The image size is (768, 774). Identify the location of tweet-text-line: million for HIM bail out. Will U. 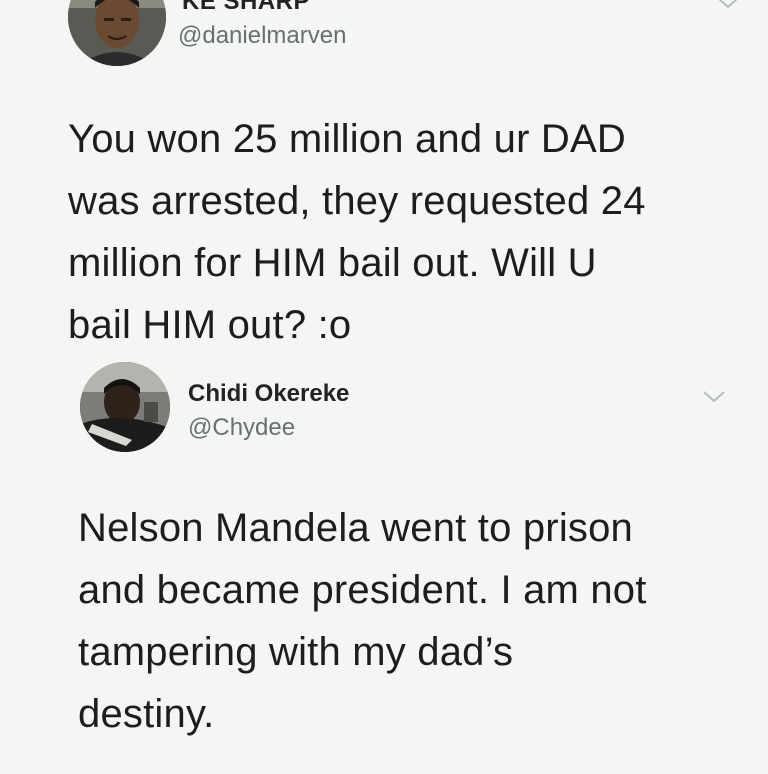
(332, 263).